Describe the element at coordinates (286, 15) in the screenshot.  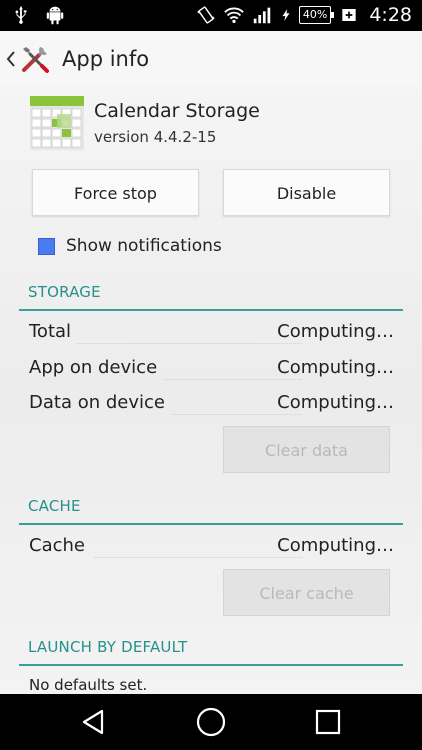
I see `charging-bolt-icon` at that location.